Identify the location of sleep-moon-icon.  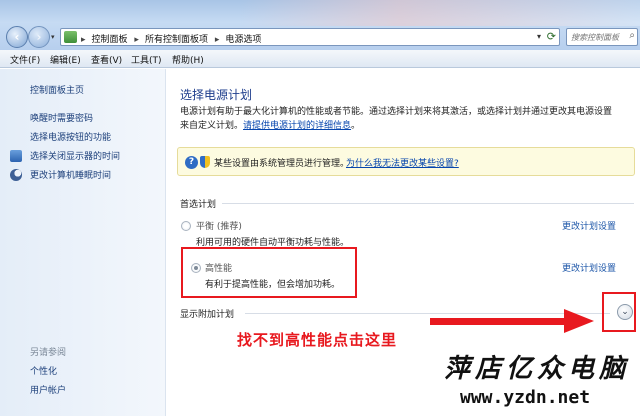
(16, 175).